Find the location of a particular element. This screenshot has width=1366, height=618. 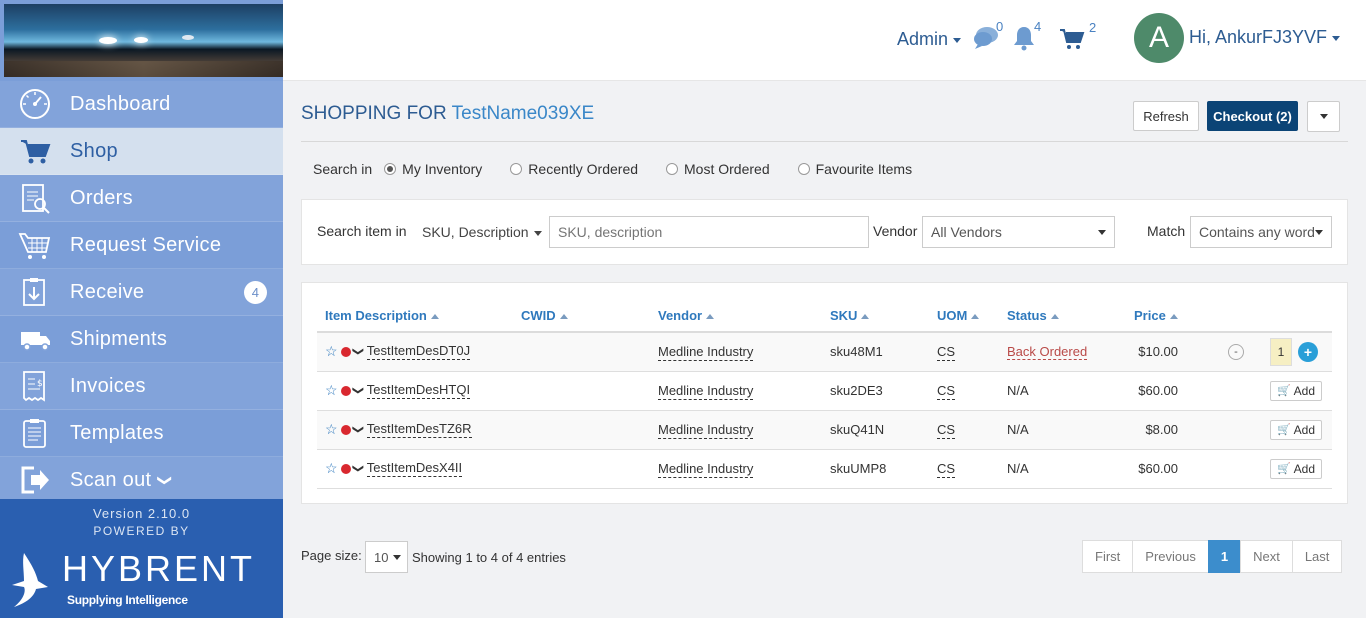

search-item-in-label: Search item in is located at coordinates (362, 231).